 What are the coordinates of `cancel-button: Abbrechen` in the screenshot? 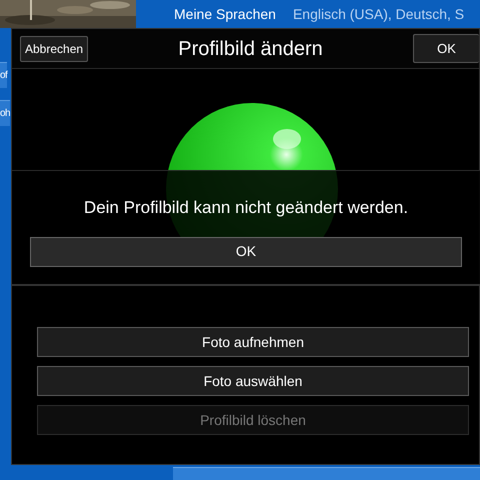 It's located at (54, 49).